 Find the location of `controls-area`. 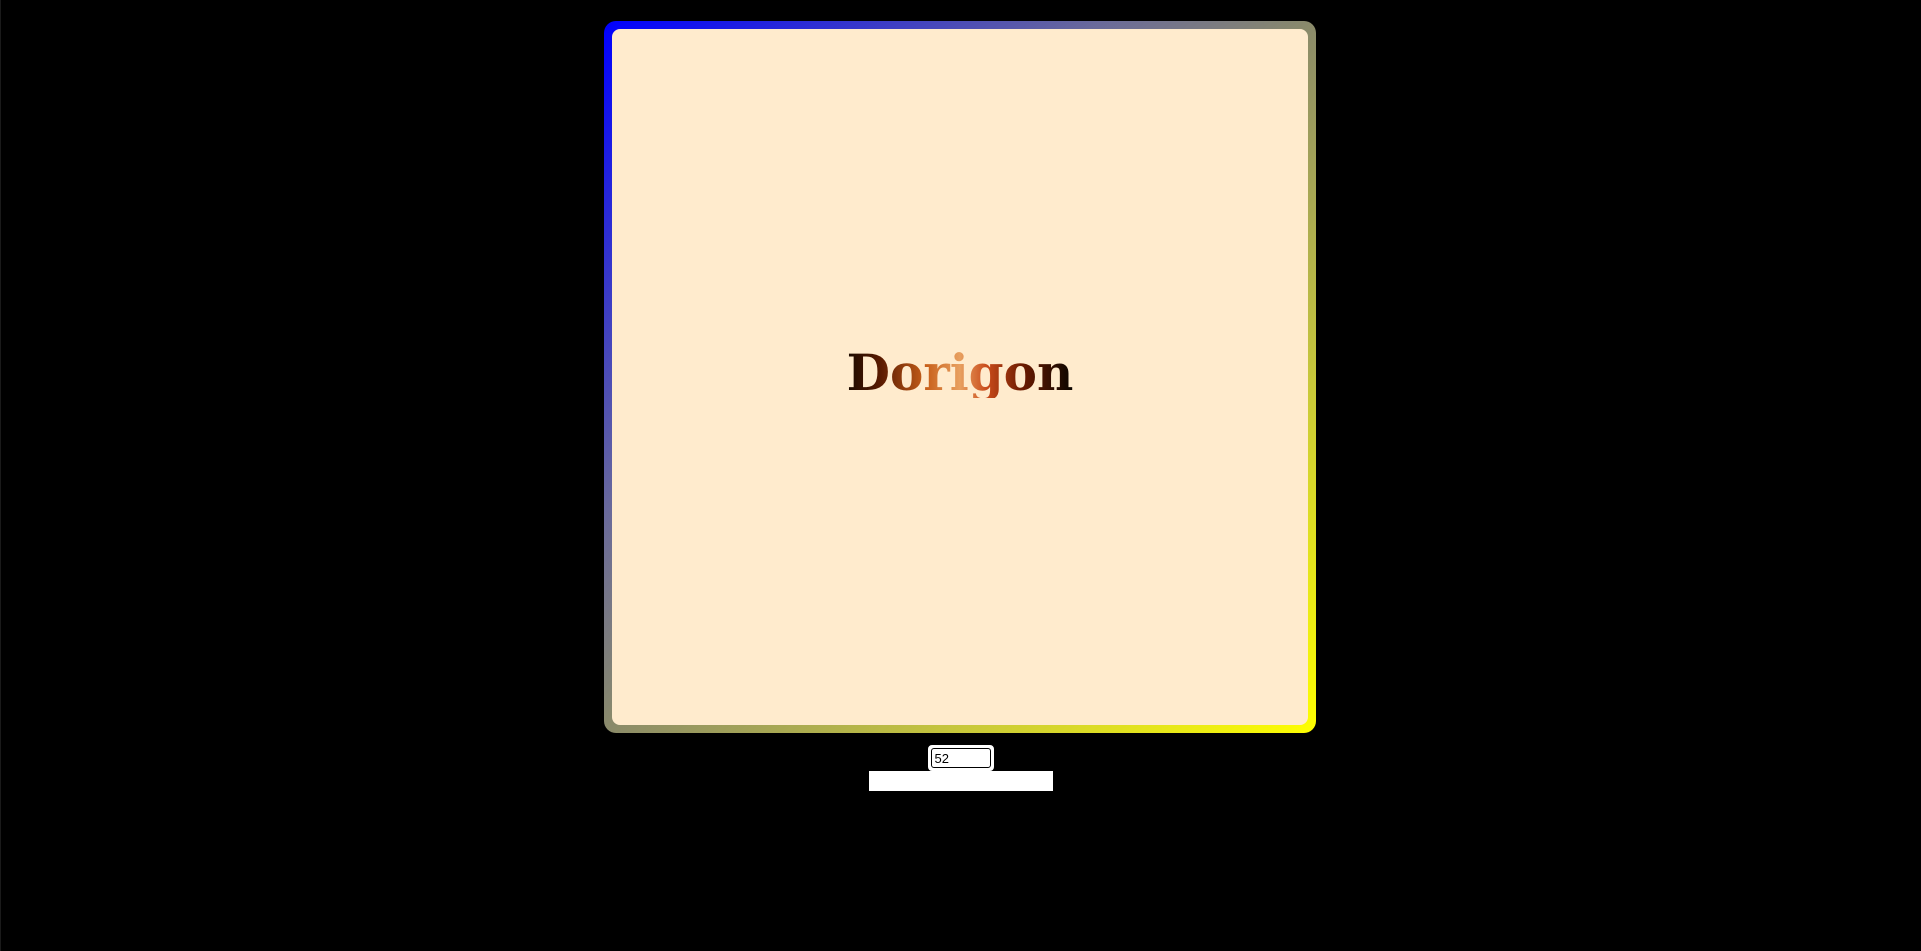

controls-area is located at coordinates (960, 768).